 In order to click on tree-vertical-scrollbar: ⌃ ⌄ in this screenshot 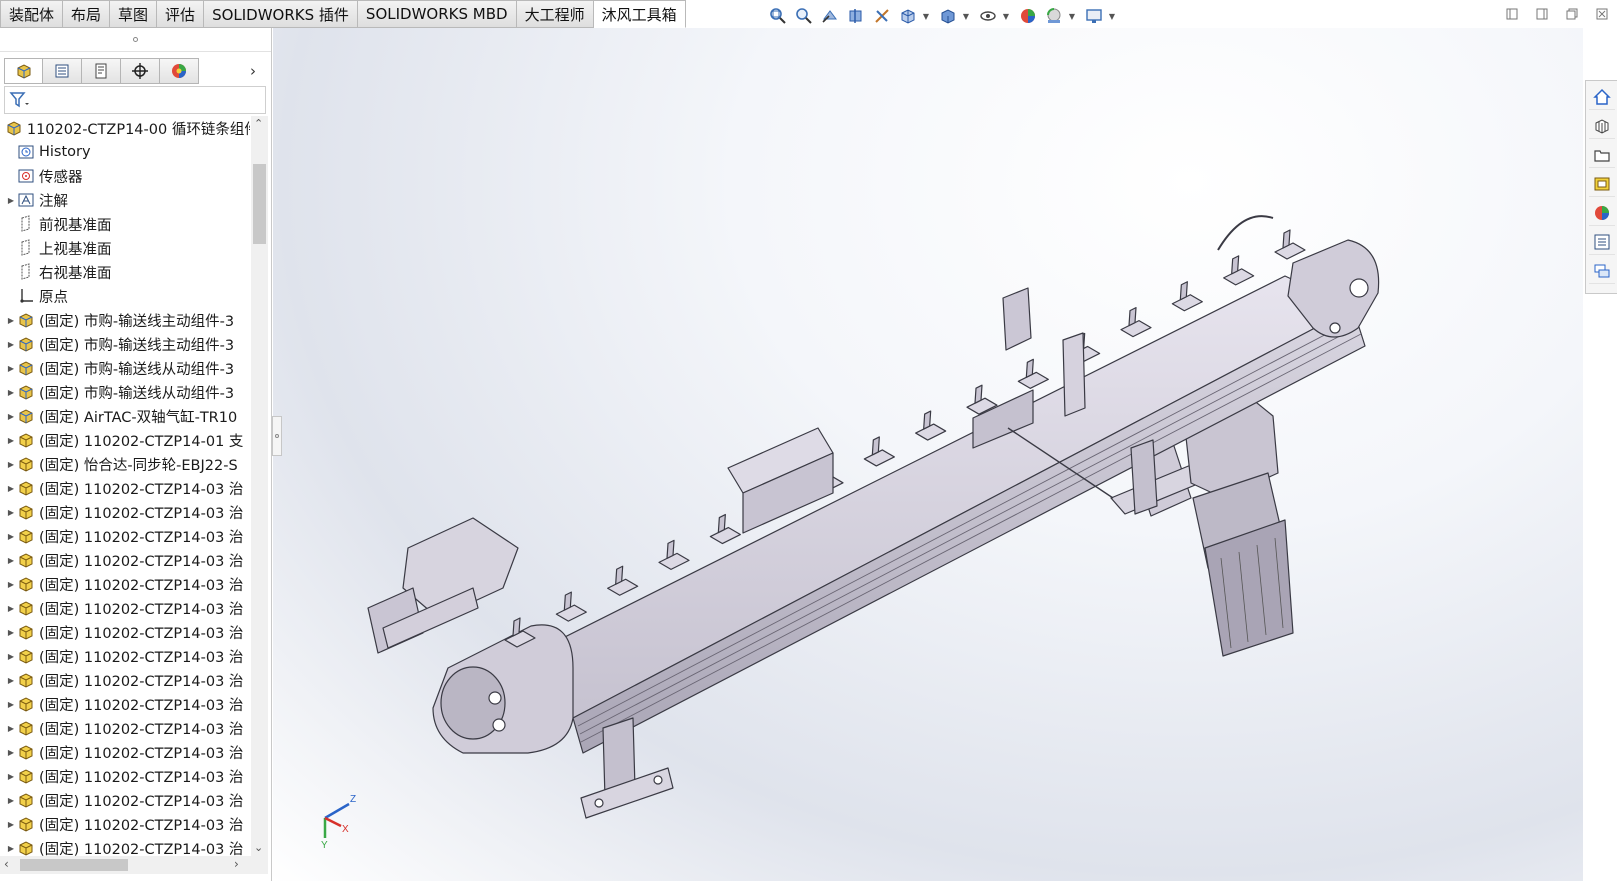, I will do `click(259, 486)`.